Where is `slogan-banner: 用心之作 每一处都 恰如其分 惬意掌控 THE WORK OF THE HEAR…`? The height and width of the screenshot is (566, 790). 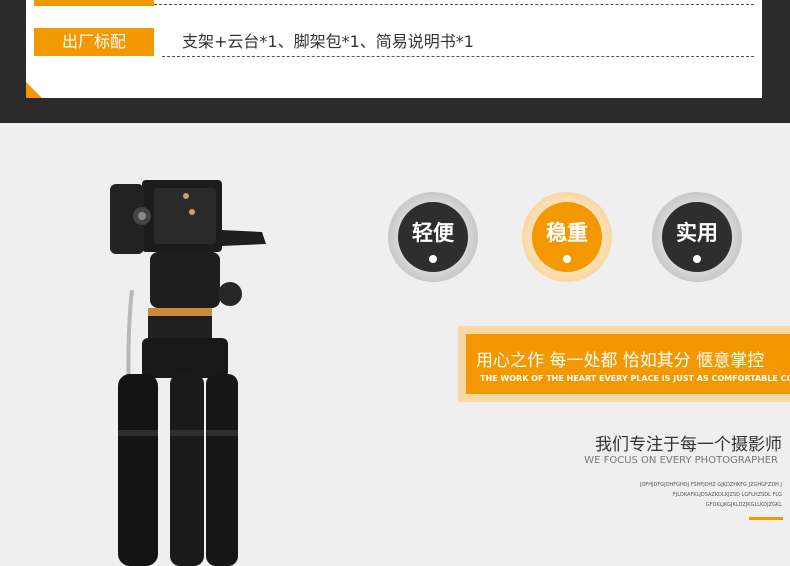
slogan-banner: 用心之作 每一处都 恰如其分 惬意掌控 THE WORK OF THE HEAR… is located at coordinates (624, 364).